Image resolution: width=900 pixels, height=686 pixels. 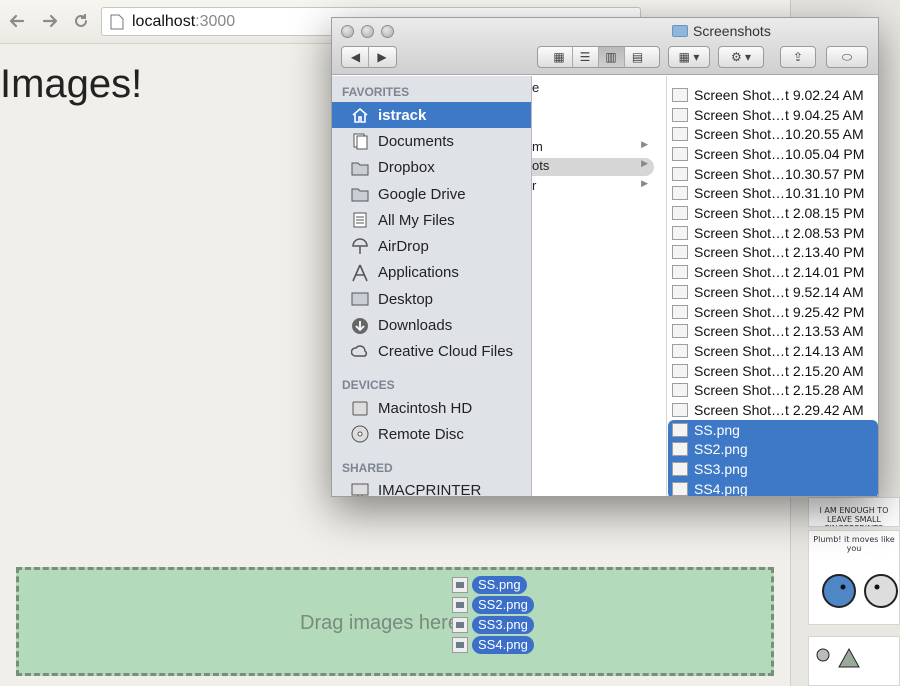 What do you see at coordinates (779, 390) in the screenshot?
I see `file-name: Screen Shot…t 2.15.28 AM` at bounding box center [779, 390].